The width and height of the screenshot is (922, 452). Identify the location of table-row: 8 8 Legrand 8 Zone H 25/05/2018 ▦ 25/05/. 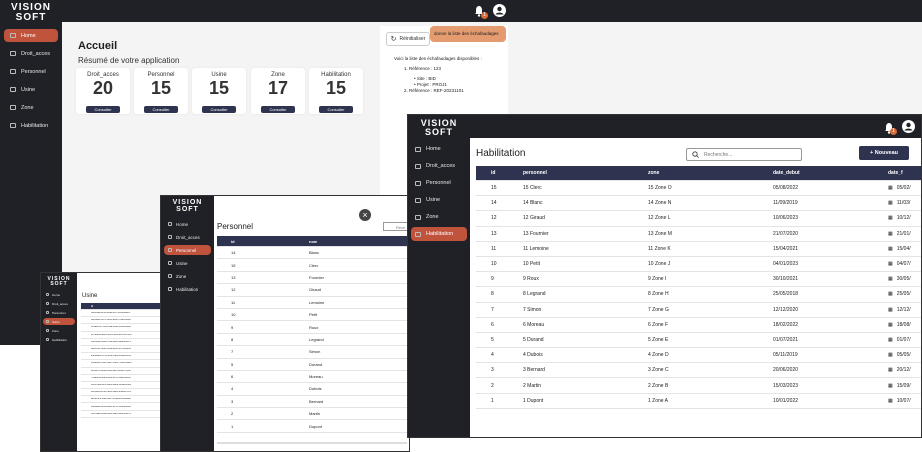
(698, 295).